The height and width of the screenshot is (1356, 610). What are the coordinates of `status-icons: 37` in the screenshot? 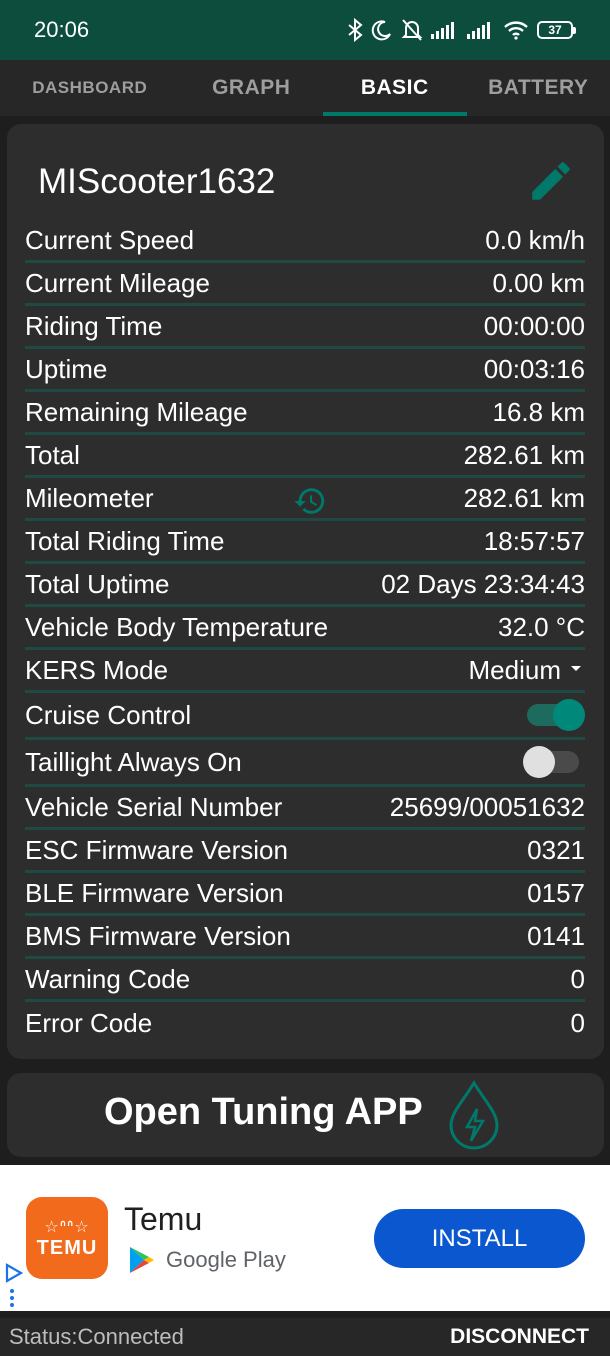 It's located at (461, 30).